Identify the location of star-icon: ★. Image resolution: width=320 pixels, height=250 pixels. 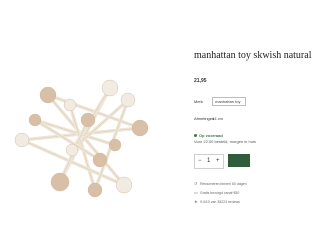
(196, 201).